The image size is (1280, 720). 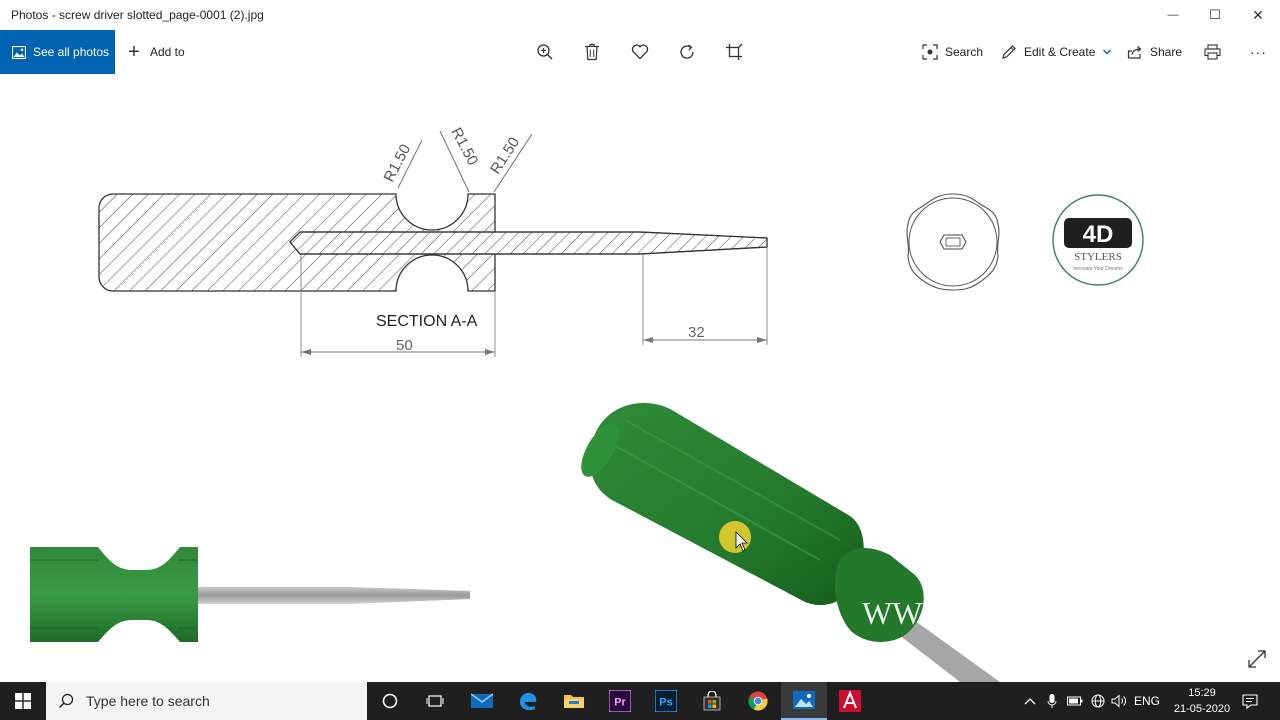 I want to click on logo-text: STYLERS, so click(x=1098, y=257).